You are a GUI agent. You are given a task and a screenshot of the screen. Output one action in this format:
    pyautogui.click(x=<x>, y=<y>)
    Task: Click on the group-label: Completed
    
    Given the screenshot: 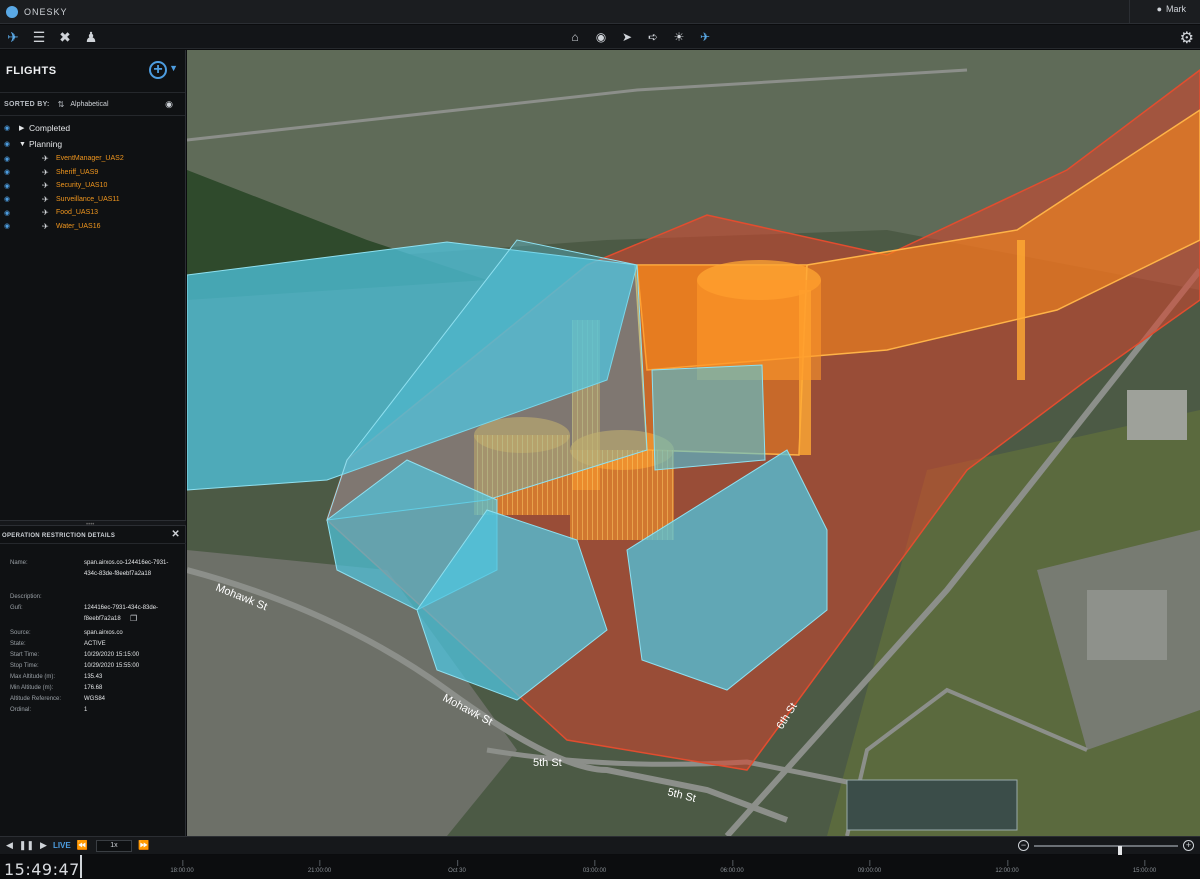 What is the action you would take?
    pyautogui.click(x=50, y=128)
    